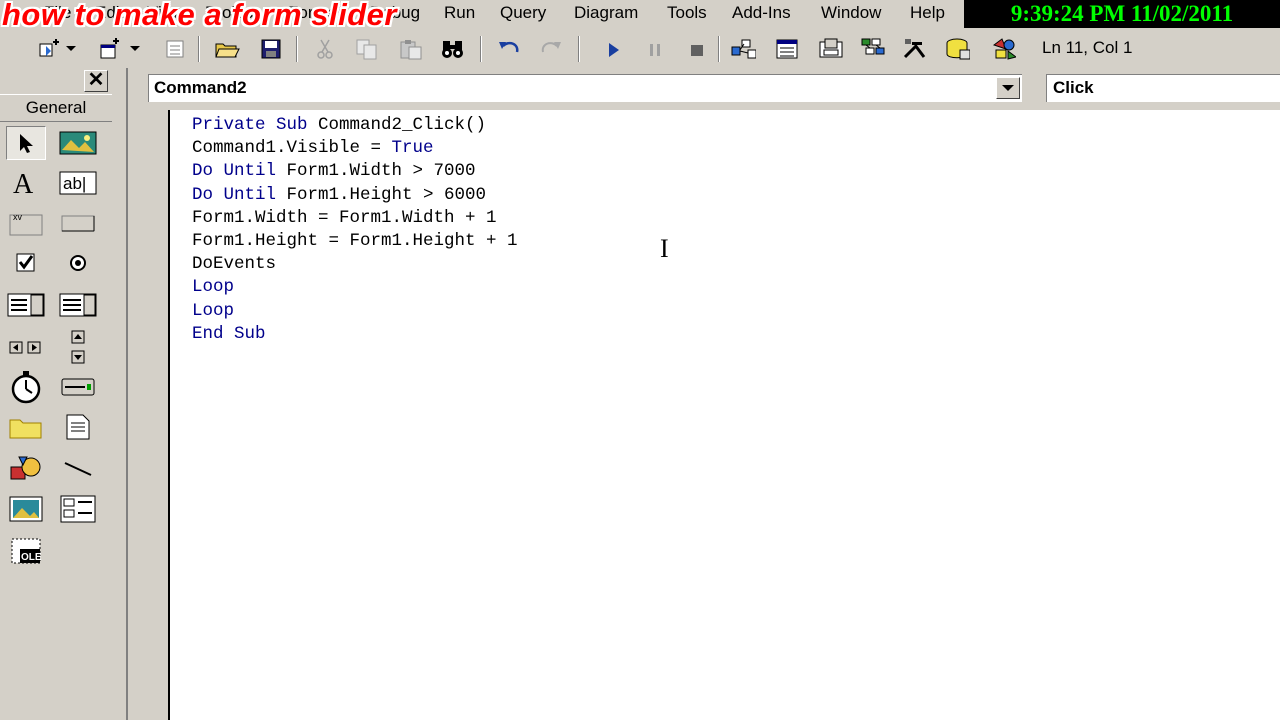 The height and width of the screenshot is (720, 1280). Describe the element at coordinates (355, 264) in the screenshot. I see `code-line: DoEvents` at that location.